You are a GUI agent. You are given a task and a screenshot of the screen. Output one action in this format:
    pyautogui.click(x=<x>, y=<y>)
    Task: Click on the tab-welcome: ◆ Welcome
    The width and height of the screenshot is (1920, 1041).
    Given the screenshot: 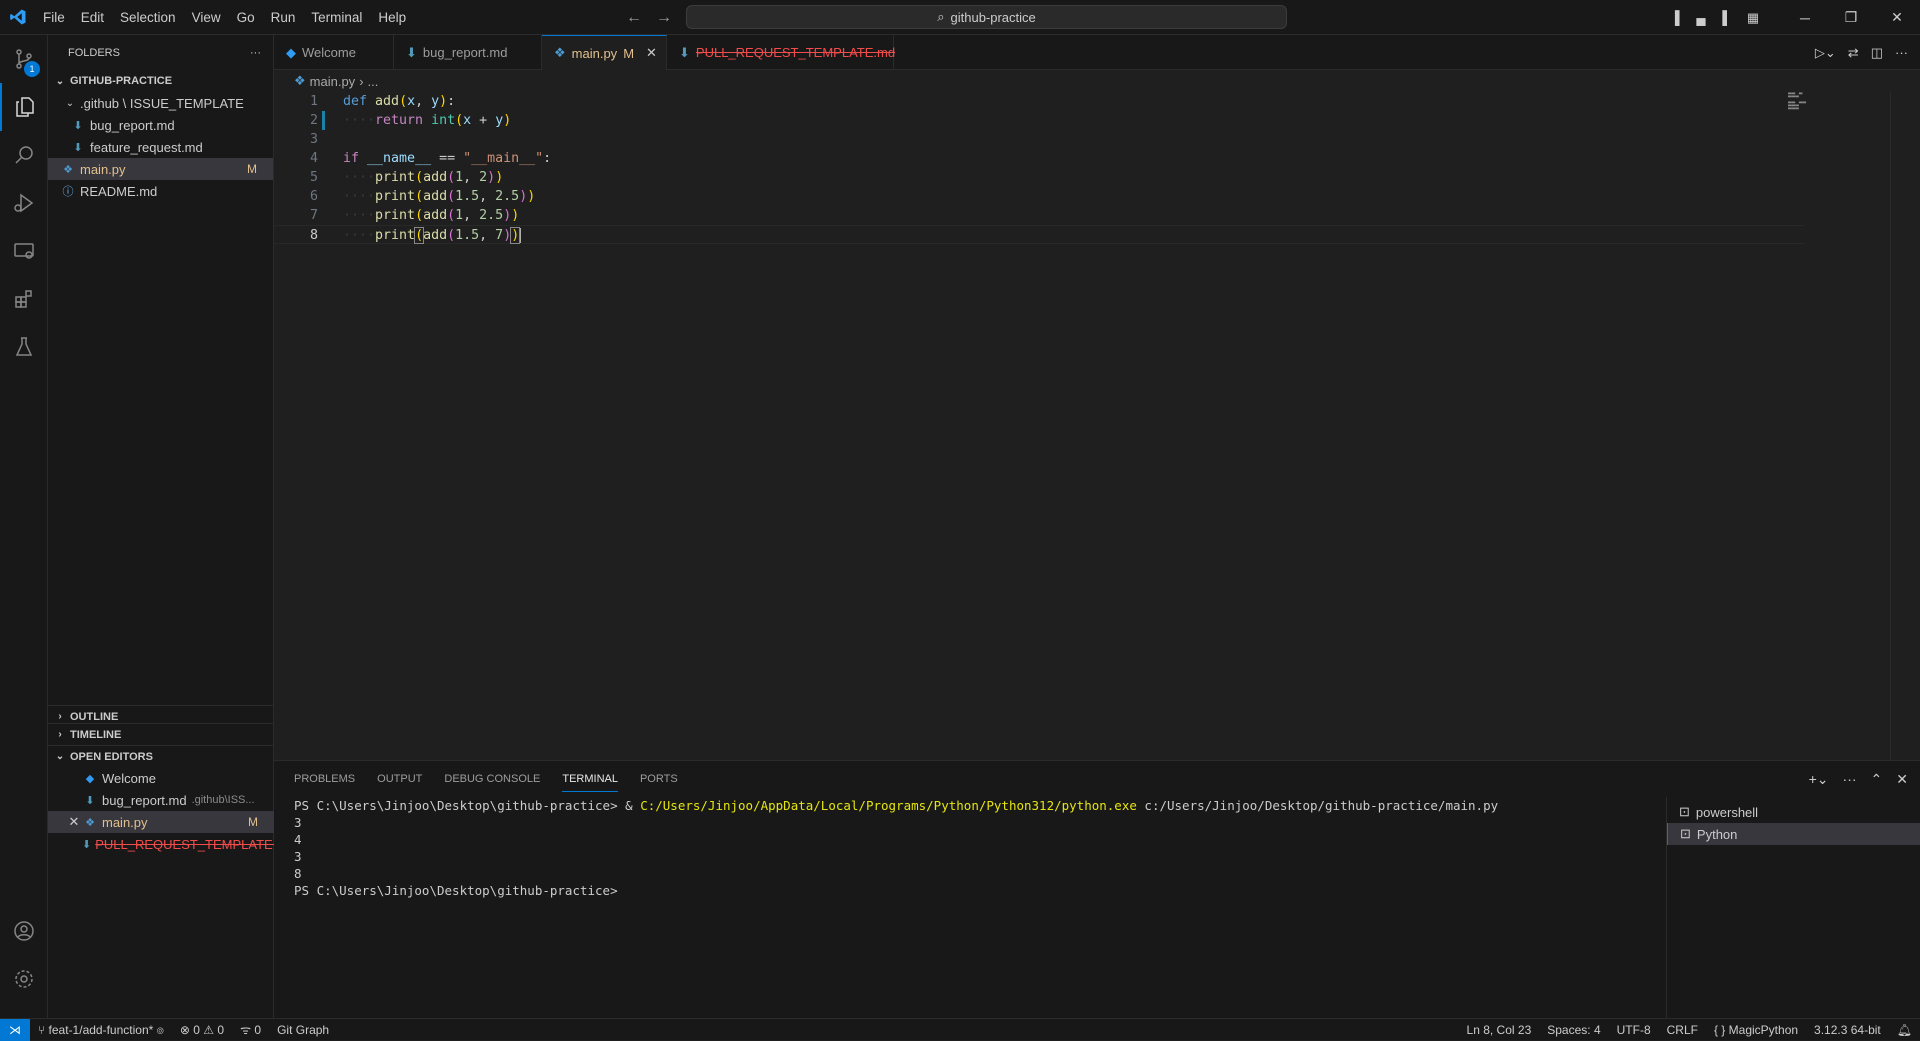 What is the action you would take?
    pyautogui.click(x=334, y=52)
    